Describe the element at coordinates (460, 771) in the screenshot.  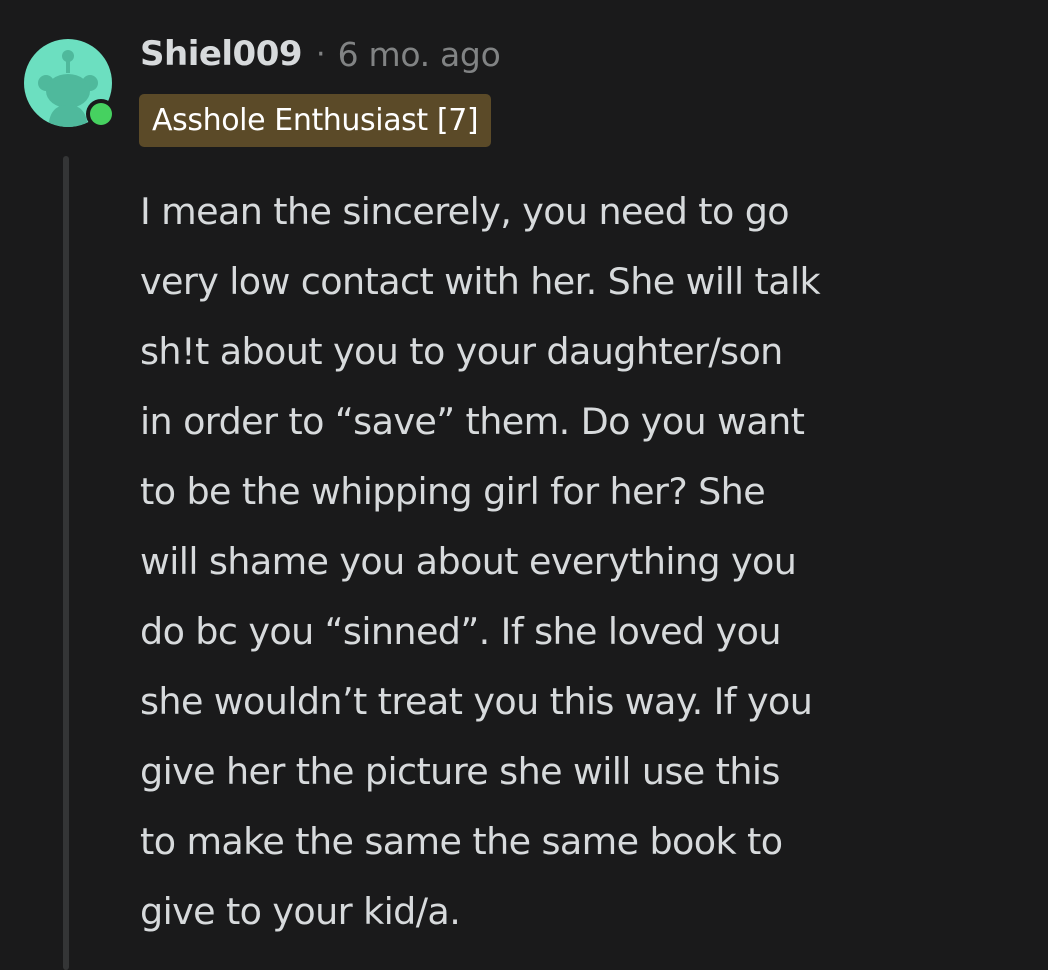
I see `comment-body-line: give her the picture she will use this` at that location.